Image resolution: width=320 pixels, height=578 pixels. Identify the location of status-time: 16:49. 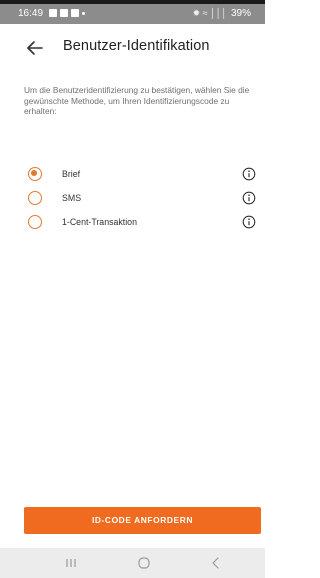
(31, 13).